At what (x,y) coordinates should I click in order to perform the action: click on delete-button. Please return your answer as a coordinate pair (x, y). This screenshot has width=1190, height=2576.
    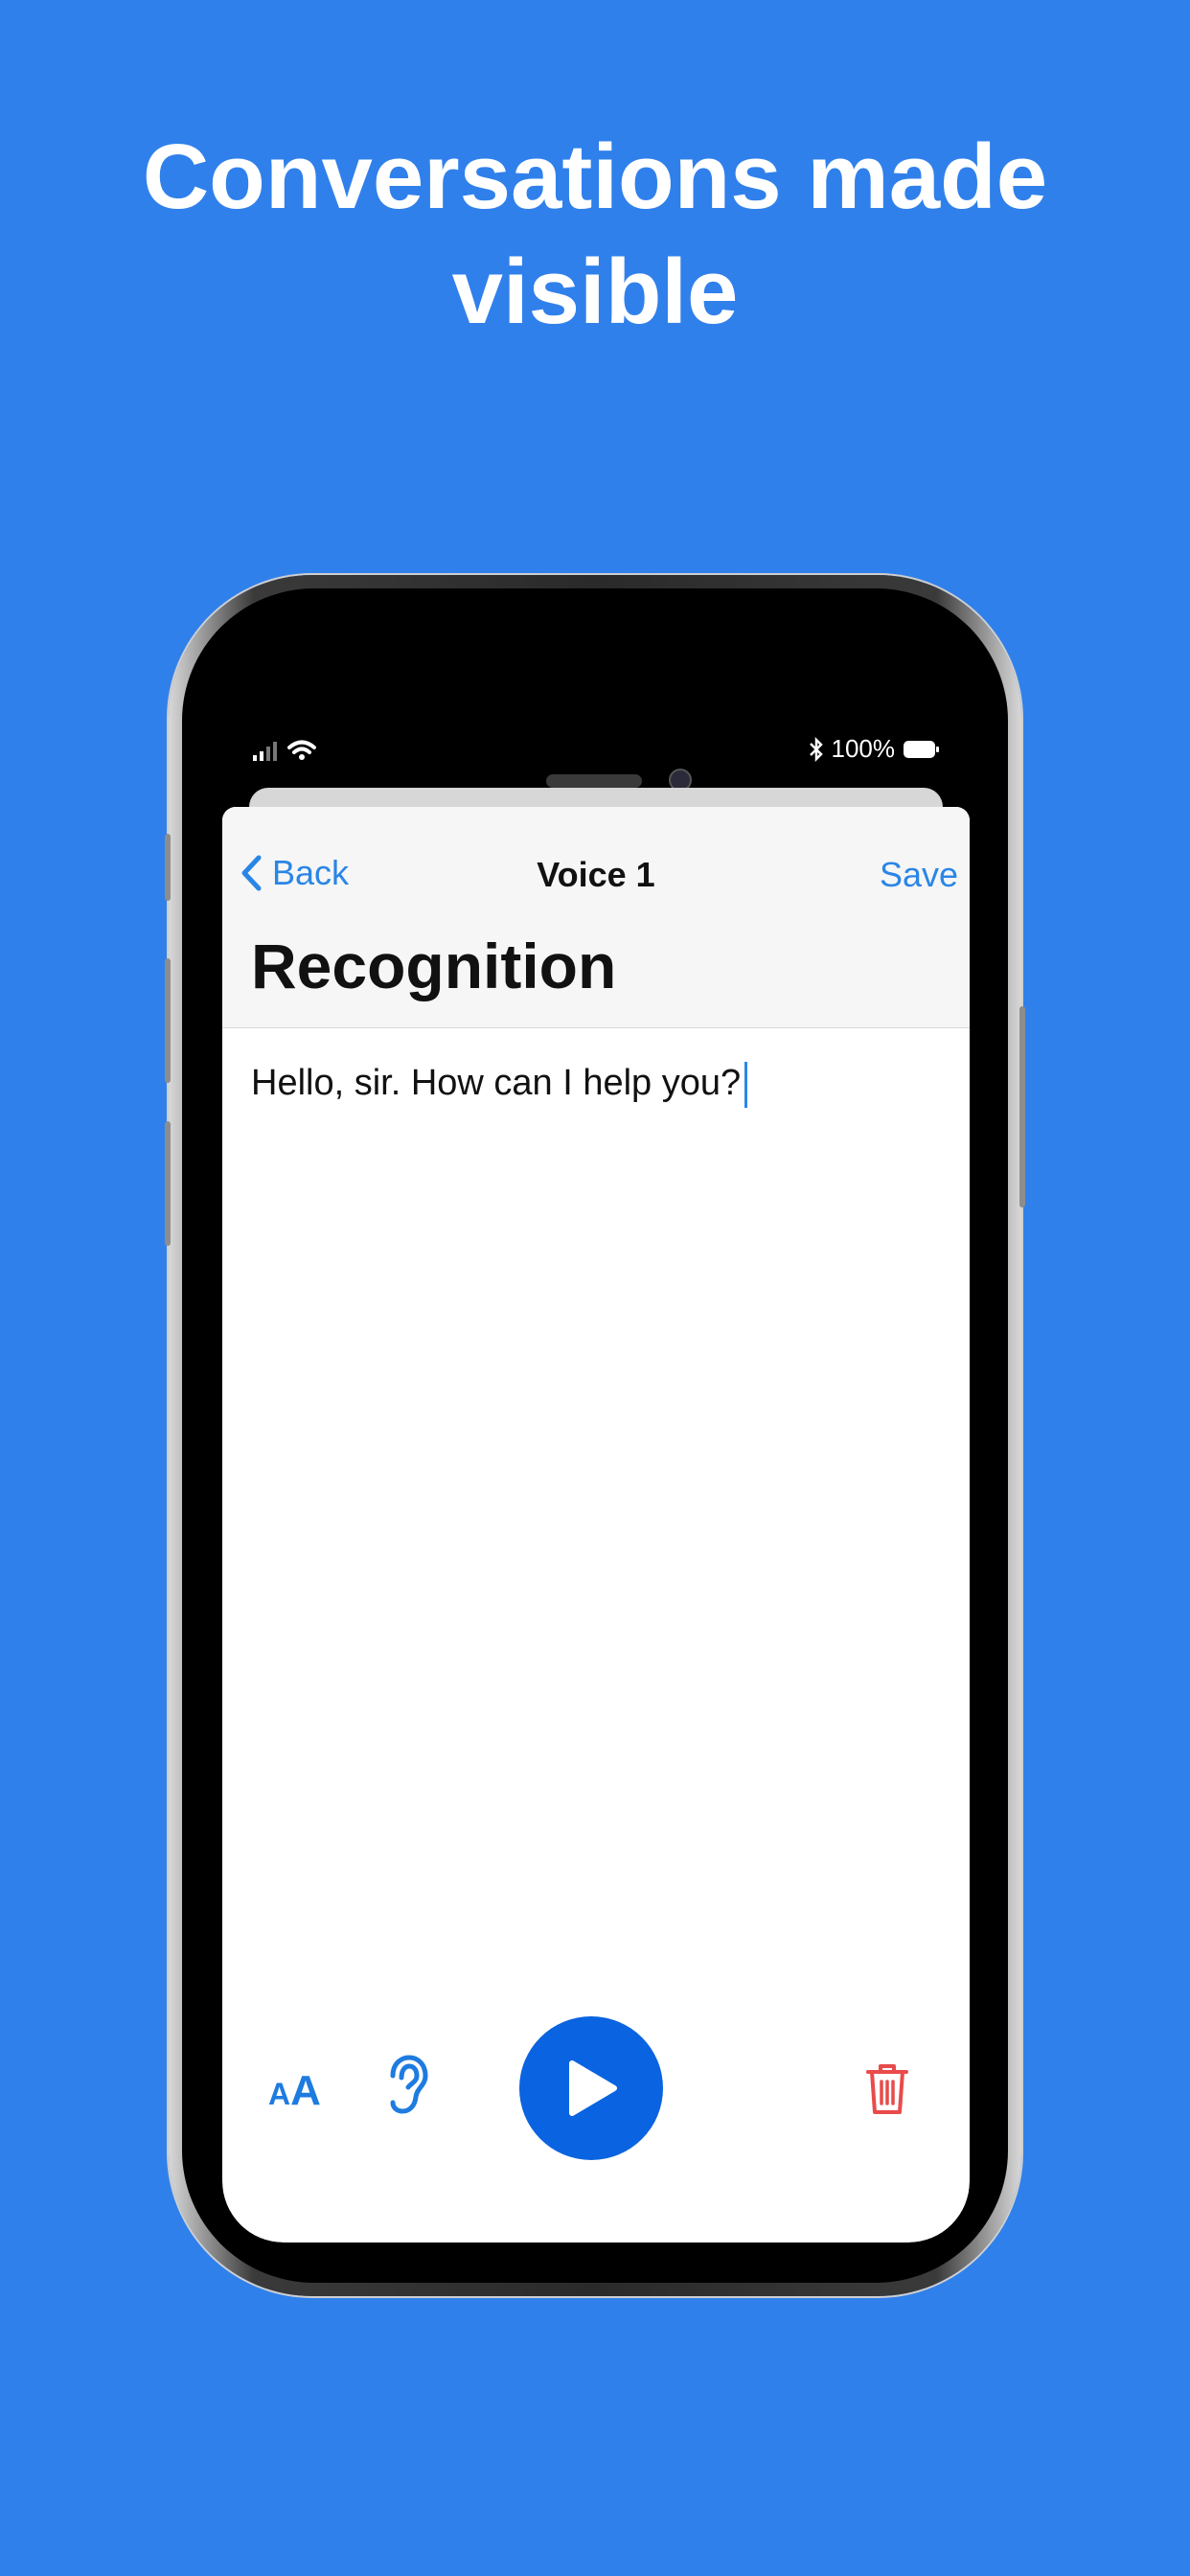
    Looking at the image, I should click on (887, 2090).